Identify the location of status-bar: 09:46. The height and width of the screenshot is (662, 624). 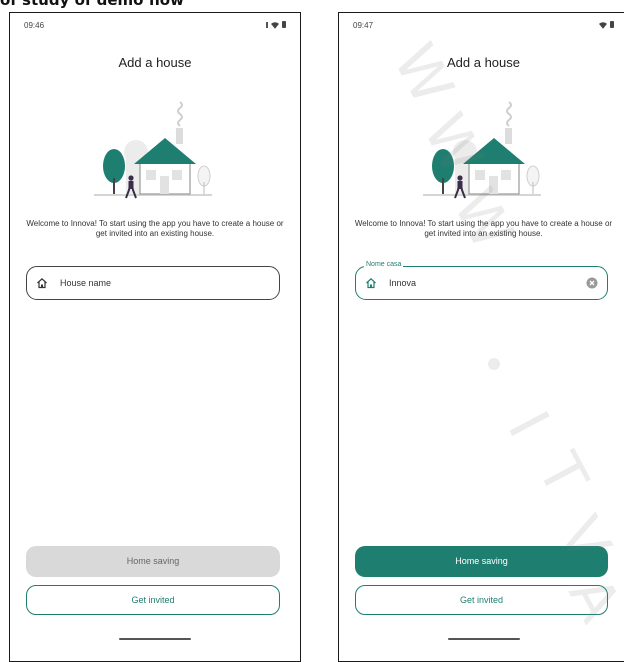
(155, 28).